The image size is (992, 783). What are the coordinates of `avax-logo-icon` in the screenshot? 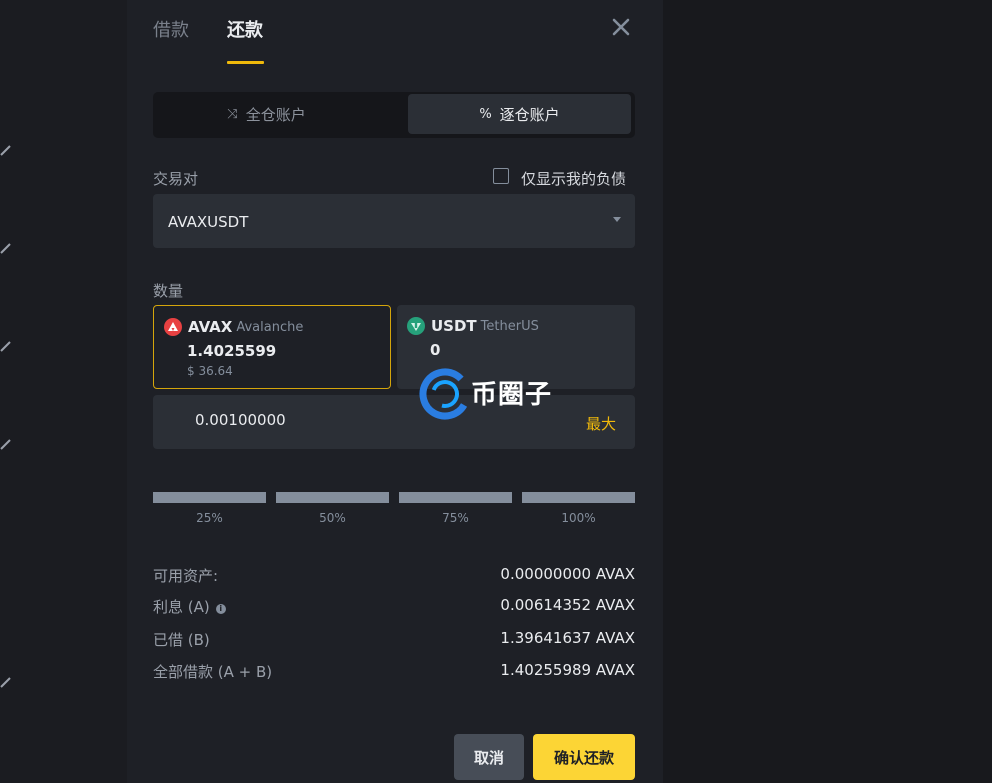 It's located at (173, 327).